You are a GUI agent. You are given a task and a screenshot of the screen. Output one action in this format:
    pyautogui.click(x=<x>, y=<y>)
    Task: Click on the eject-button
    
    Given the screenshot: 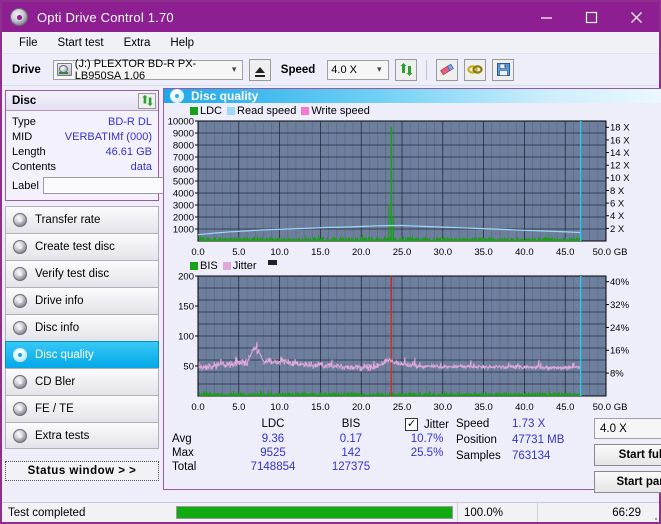 What is the action you would take?
    pyautogui.click(x=259, y=69)
    